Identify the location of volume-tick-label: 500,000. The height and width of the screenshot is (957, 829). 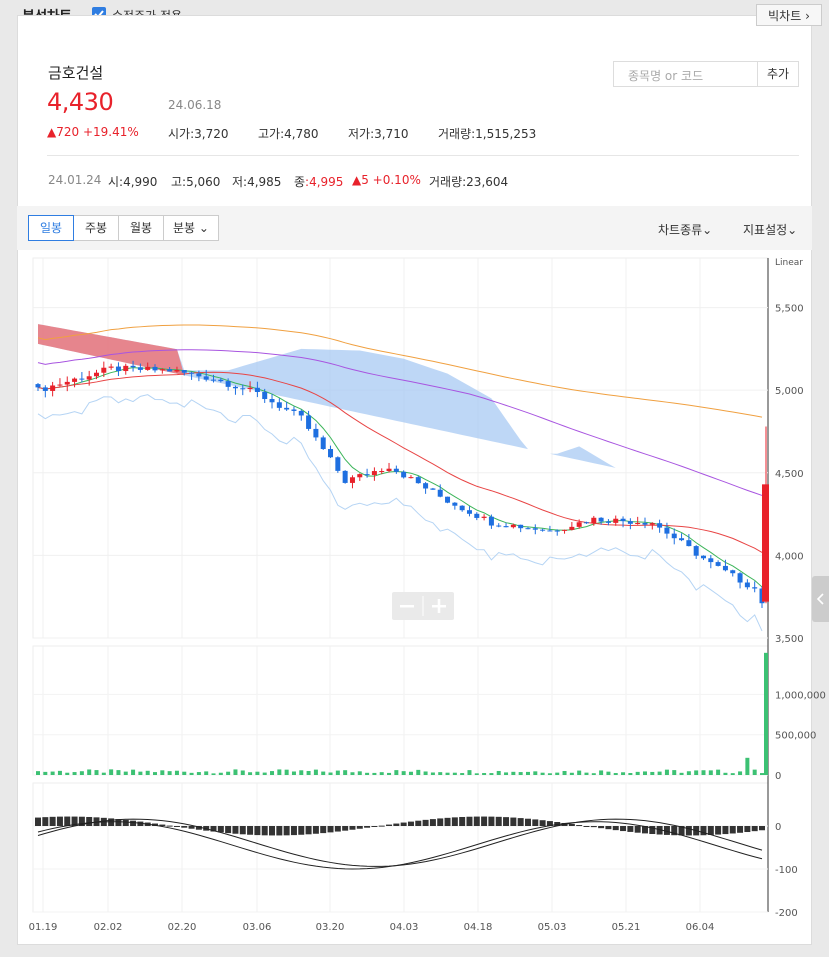
(795, 736).